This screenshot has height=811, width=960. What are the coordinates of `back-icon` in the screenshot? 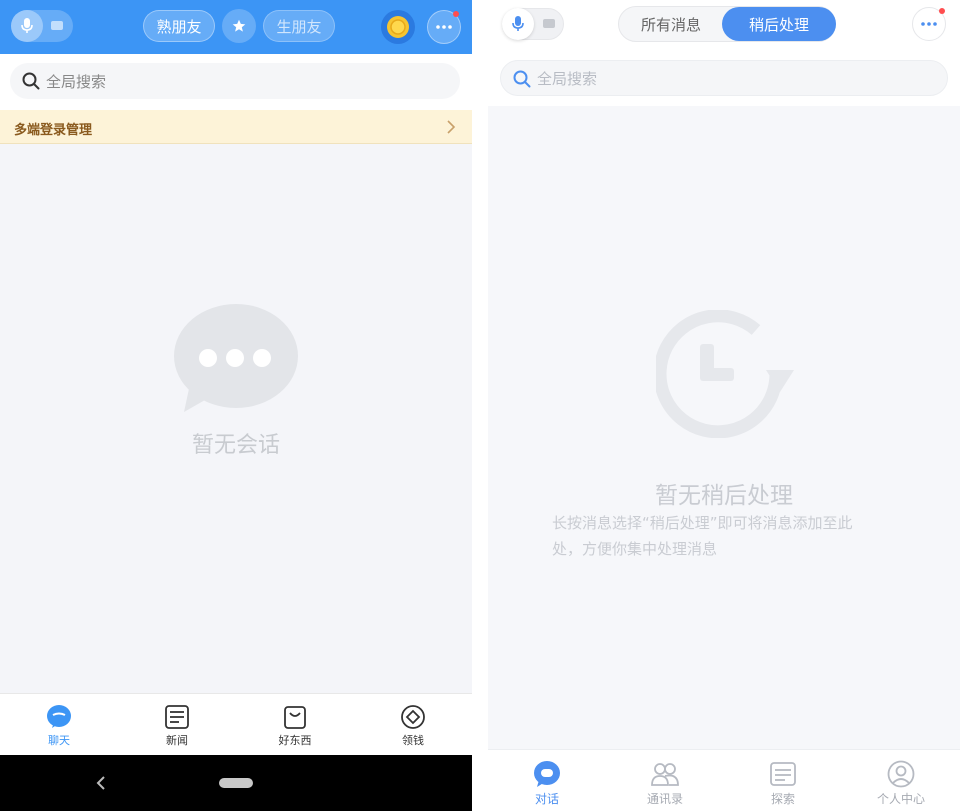 It's located at (101, 783).